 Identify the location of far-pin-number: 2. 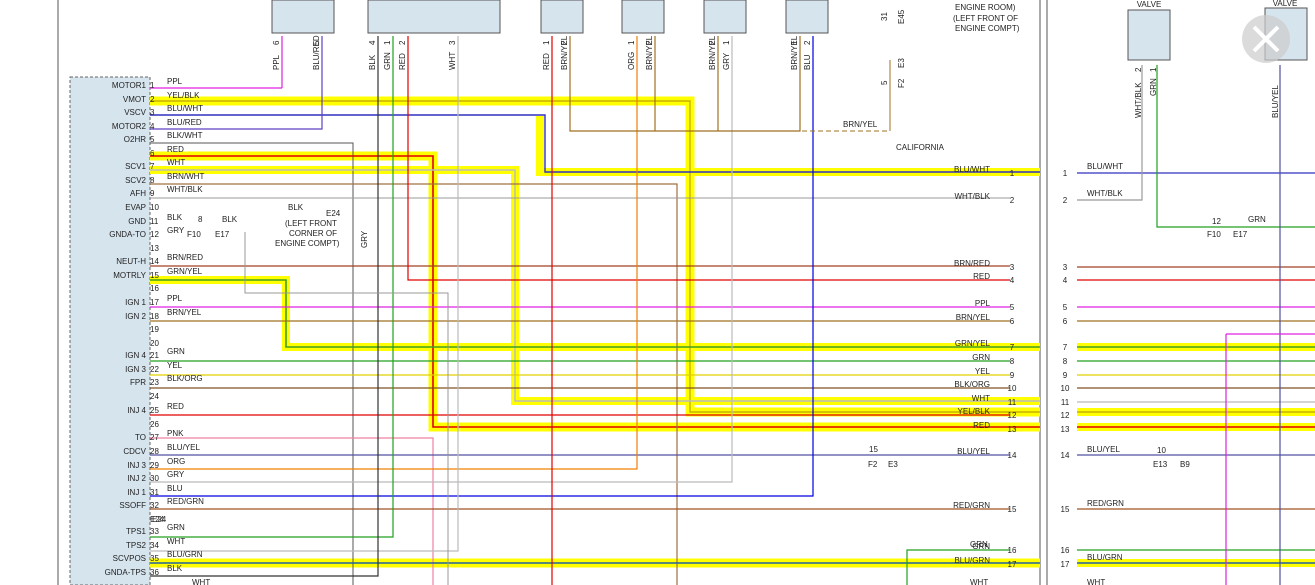
(1065, 200).